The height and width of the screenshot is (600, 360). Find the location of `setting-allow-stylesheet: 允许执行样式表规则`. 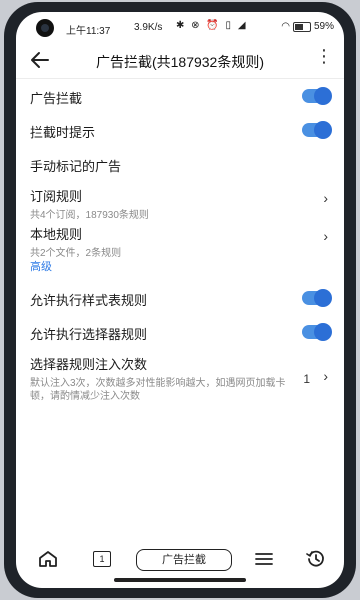

setting-allow-stylesheet: 允许执行样式表规则 is located at coordinates (180, 299).